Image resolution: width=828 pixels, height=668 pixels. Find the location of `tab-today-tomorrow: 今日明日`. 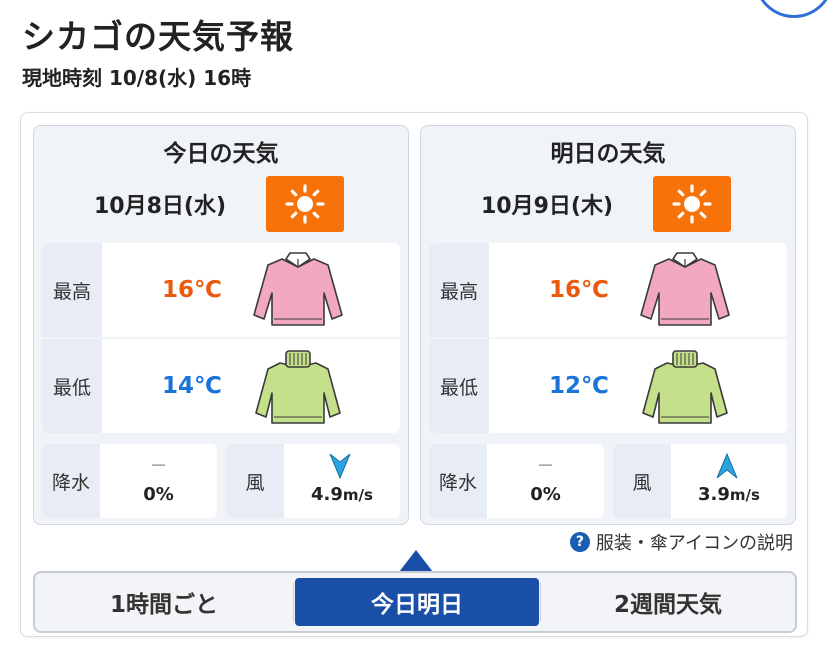

tab-today-tomorrow: 今日明日 is located at coordinates (417, 602).